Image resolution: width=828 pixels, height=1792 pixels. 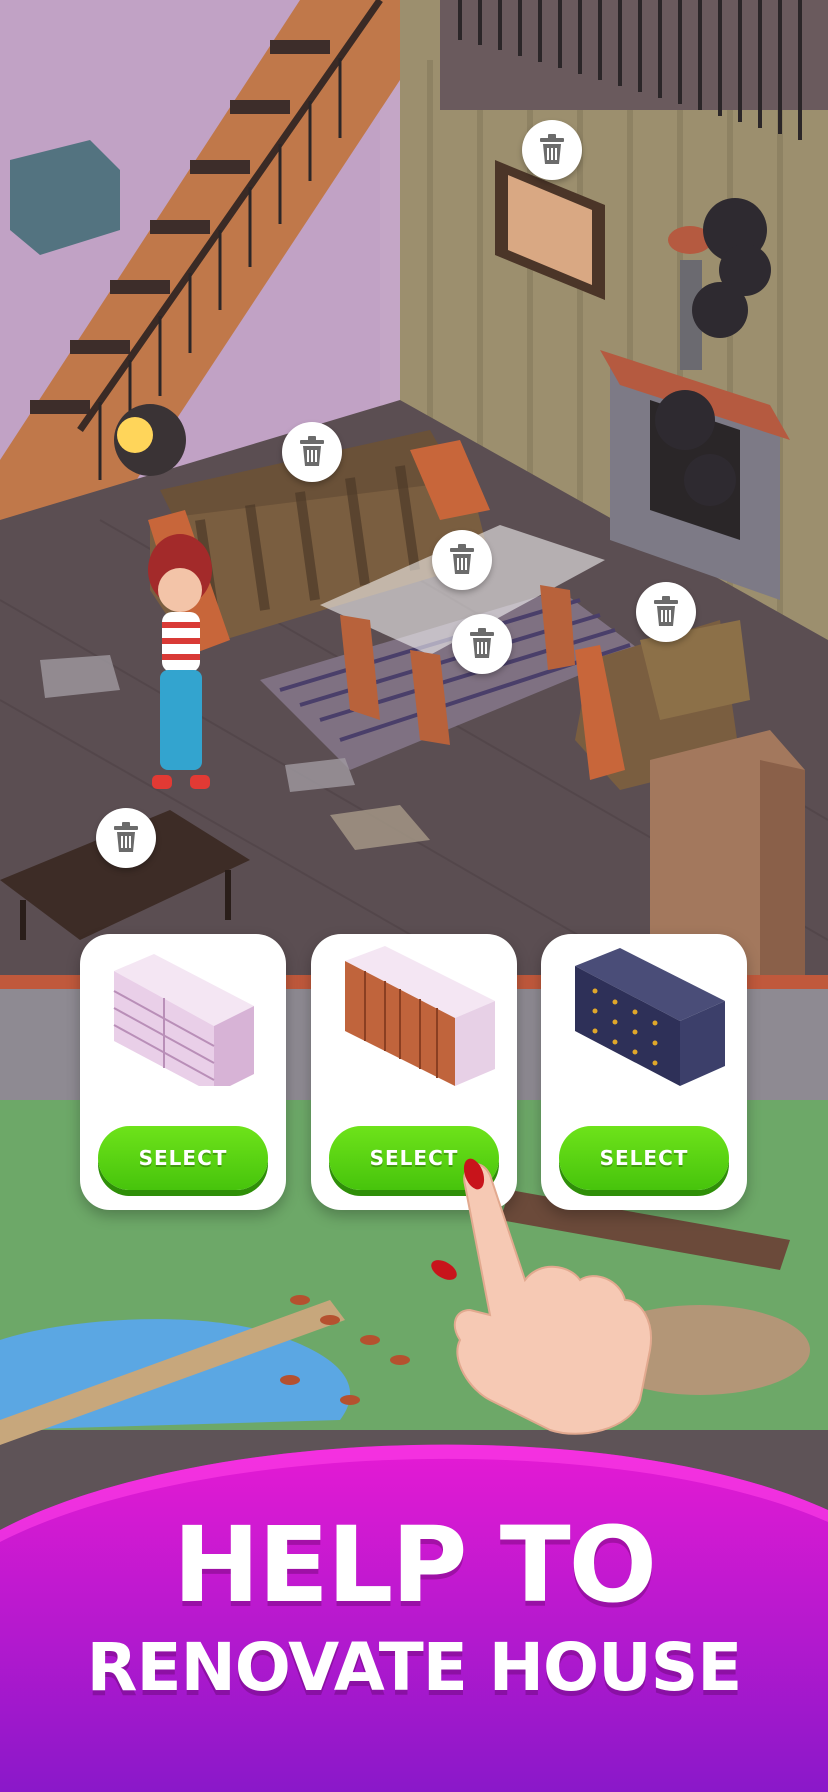 What do you see at coordinates (183, 1020) in the screenshot?
I see `pink-dresser-image` at bounding box center [183, 1020].